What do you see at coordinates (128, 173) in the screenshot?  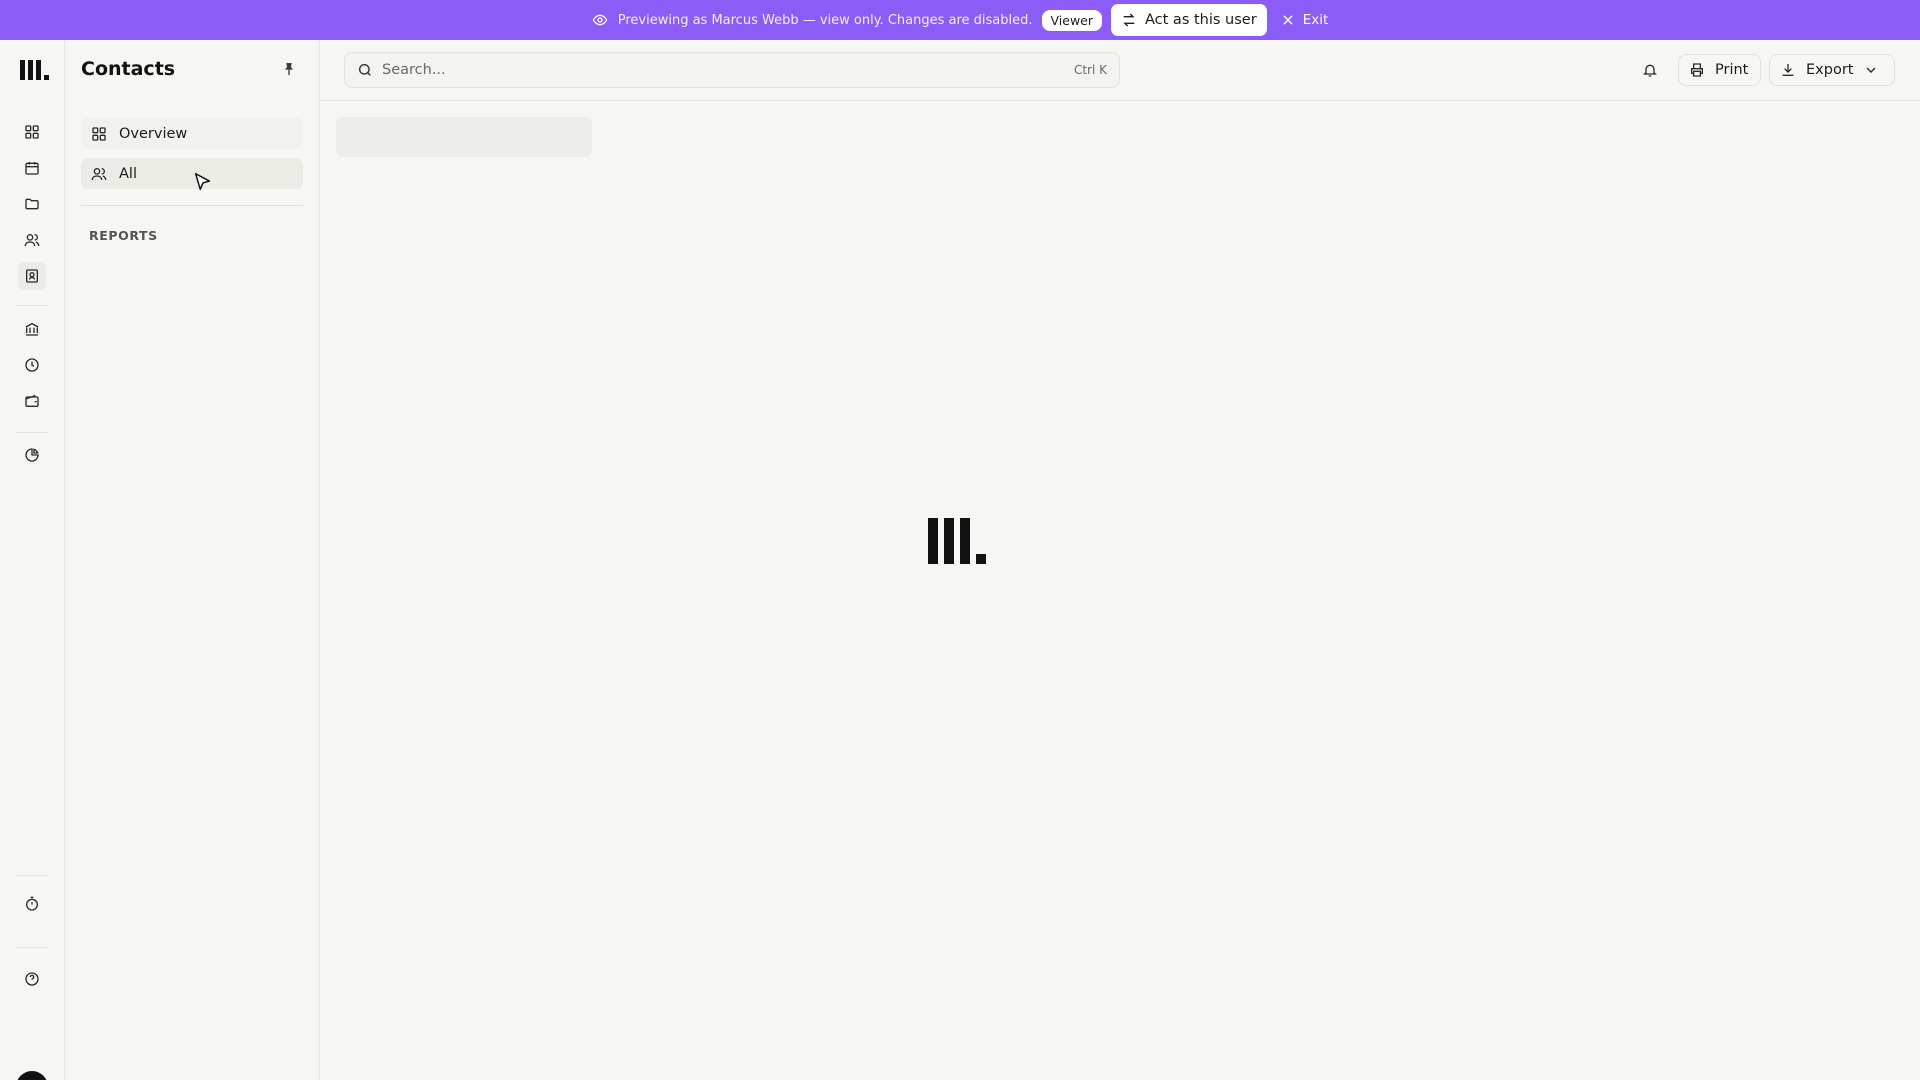 I see `sidebar-item-label: All` at bounding box center [128, 173].